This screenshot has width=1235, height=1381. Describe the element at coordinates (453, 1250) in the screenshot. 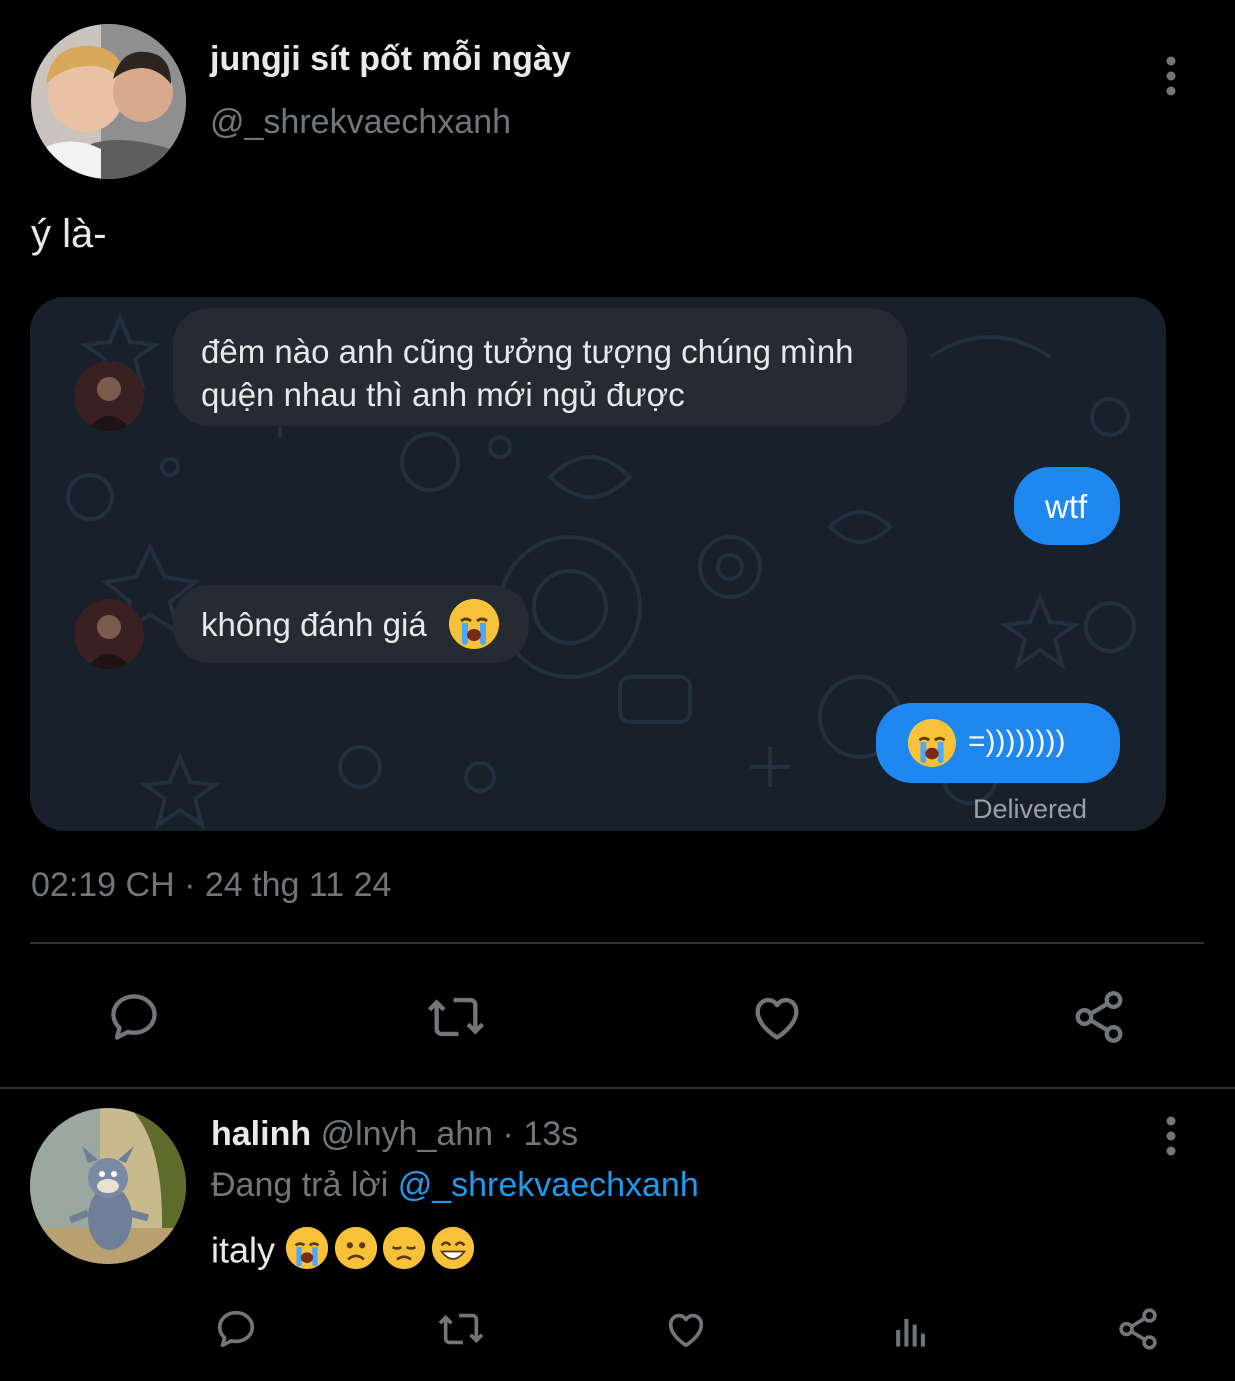

I see `grinning-face-emoji` at that location.